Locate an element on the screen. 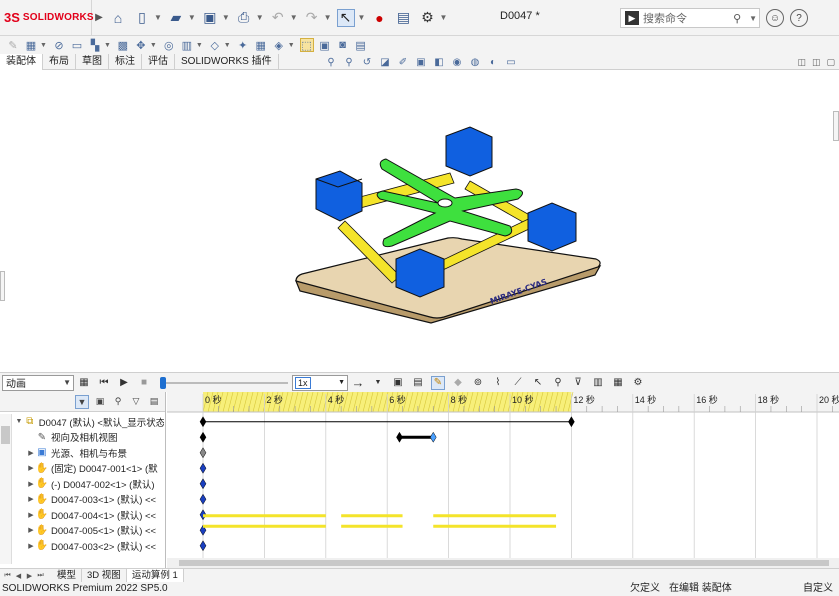 This screenshot has width=839, height=596. motion-study-properties-icon: ⚙ is located at coordinates (638, 383).